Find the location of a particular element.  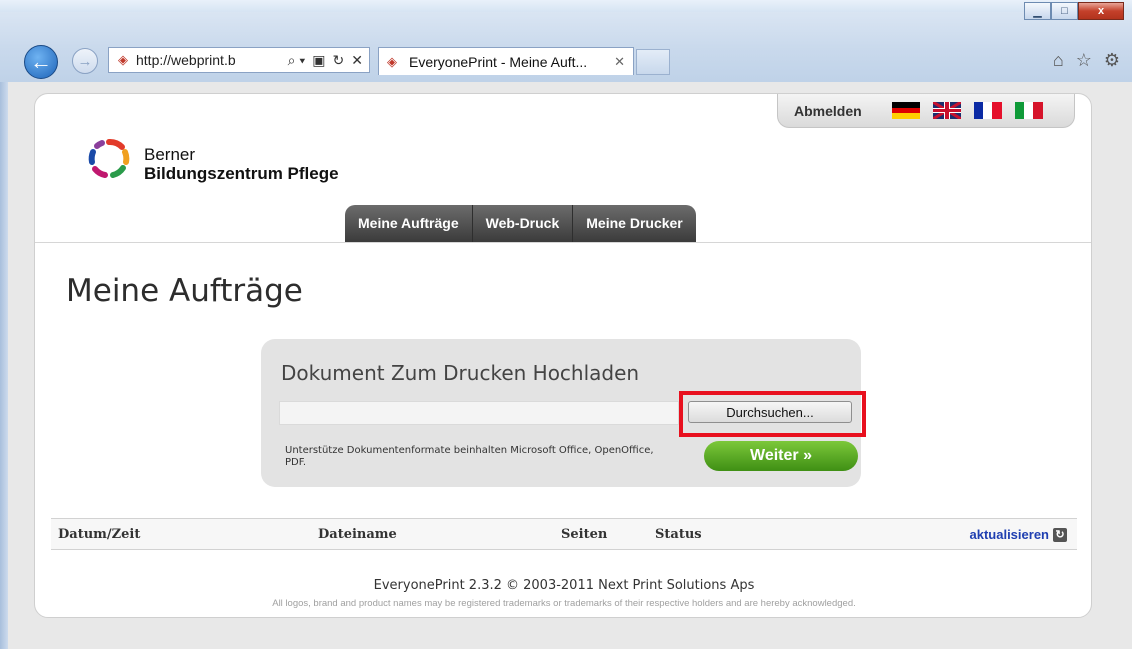

favorites-star-icon: ☆ is located at coordinates (1084, 60).